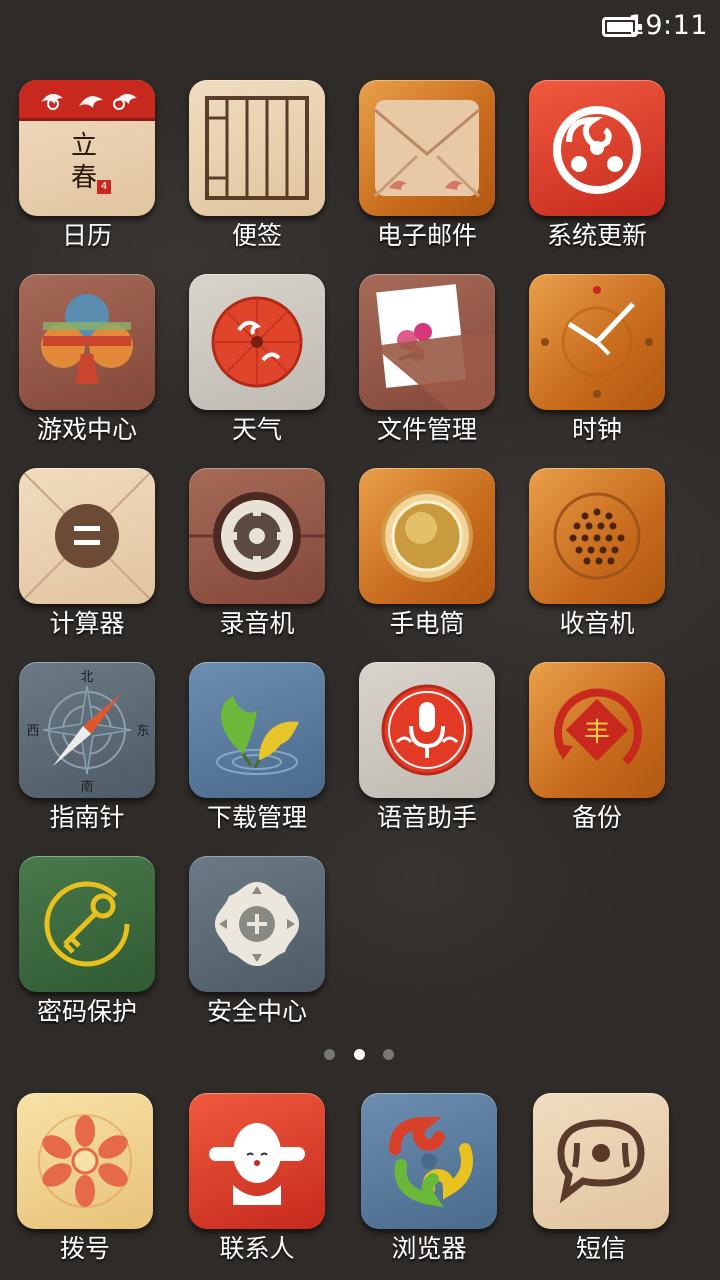  What do you see at coordinates (86, 235) in the screenshot?
I see `app-label: 日历` at bounding box center [86, 235].